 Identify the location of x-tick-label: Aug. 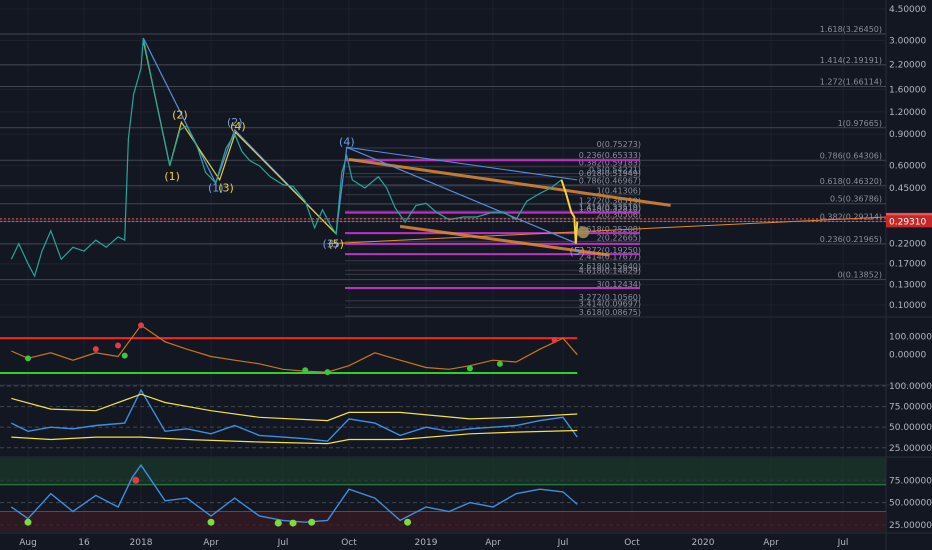
(28, 543).